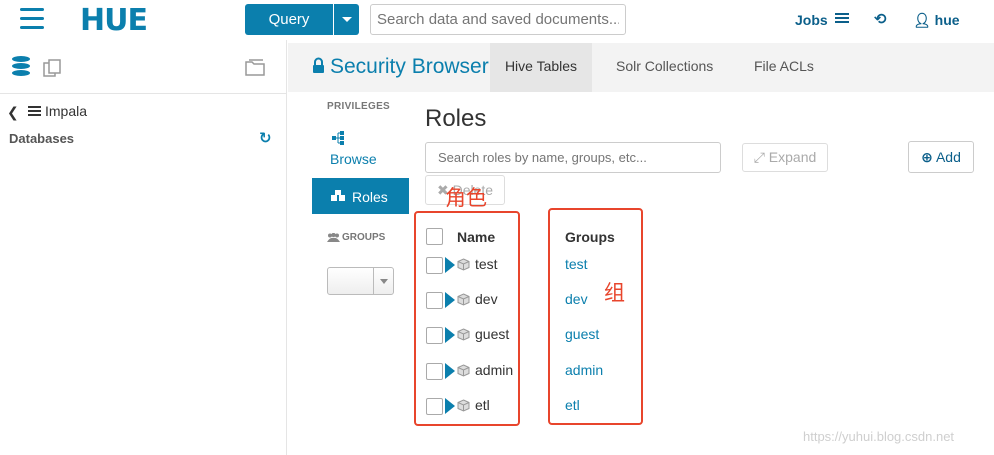 The width and height of the screenshot is (994, 455). I want to click on user-name: hue, so click(947, 20).